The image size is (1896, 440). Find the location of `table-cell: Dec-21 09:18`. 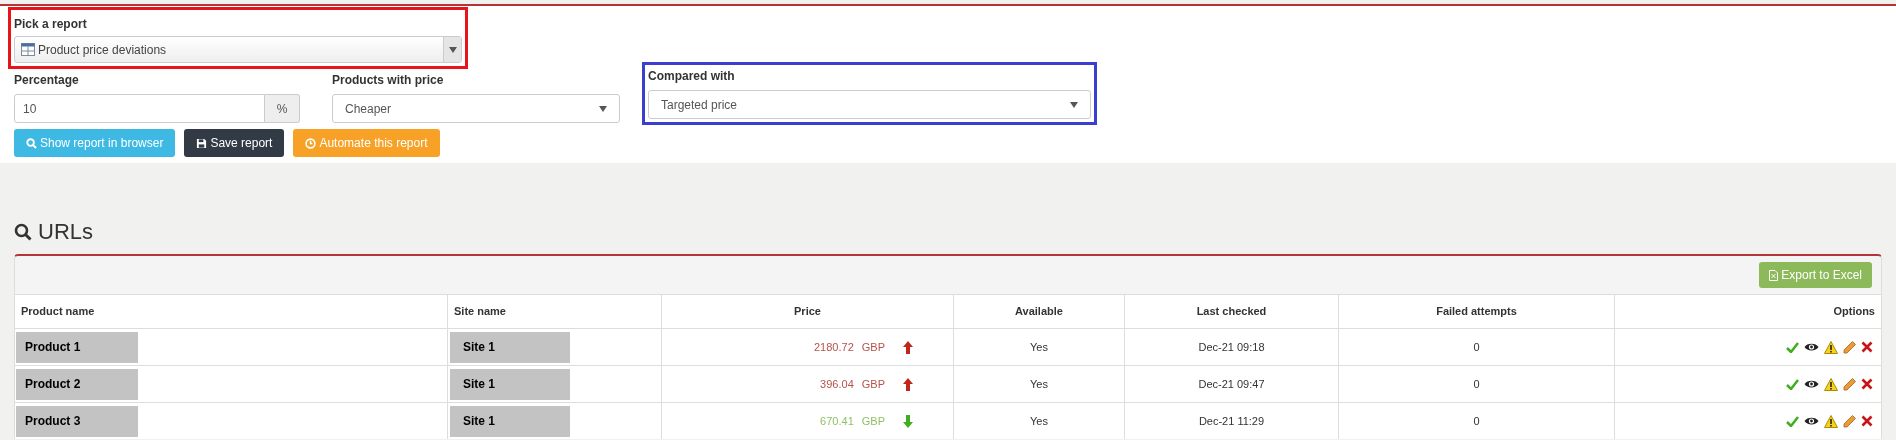

table-cell: Dec-21 09:18 is located at coordinates (1232, 347).